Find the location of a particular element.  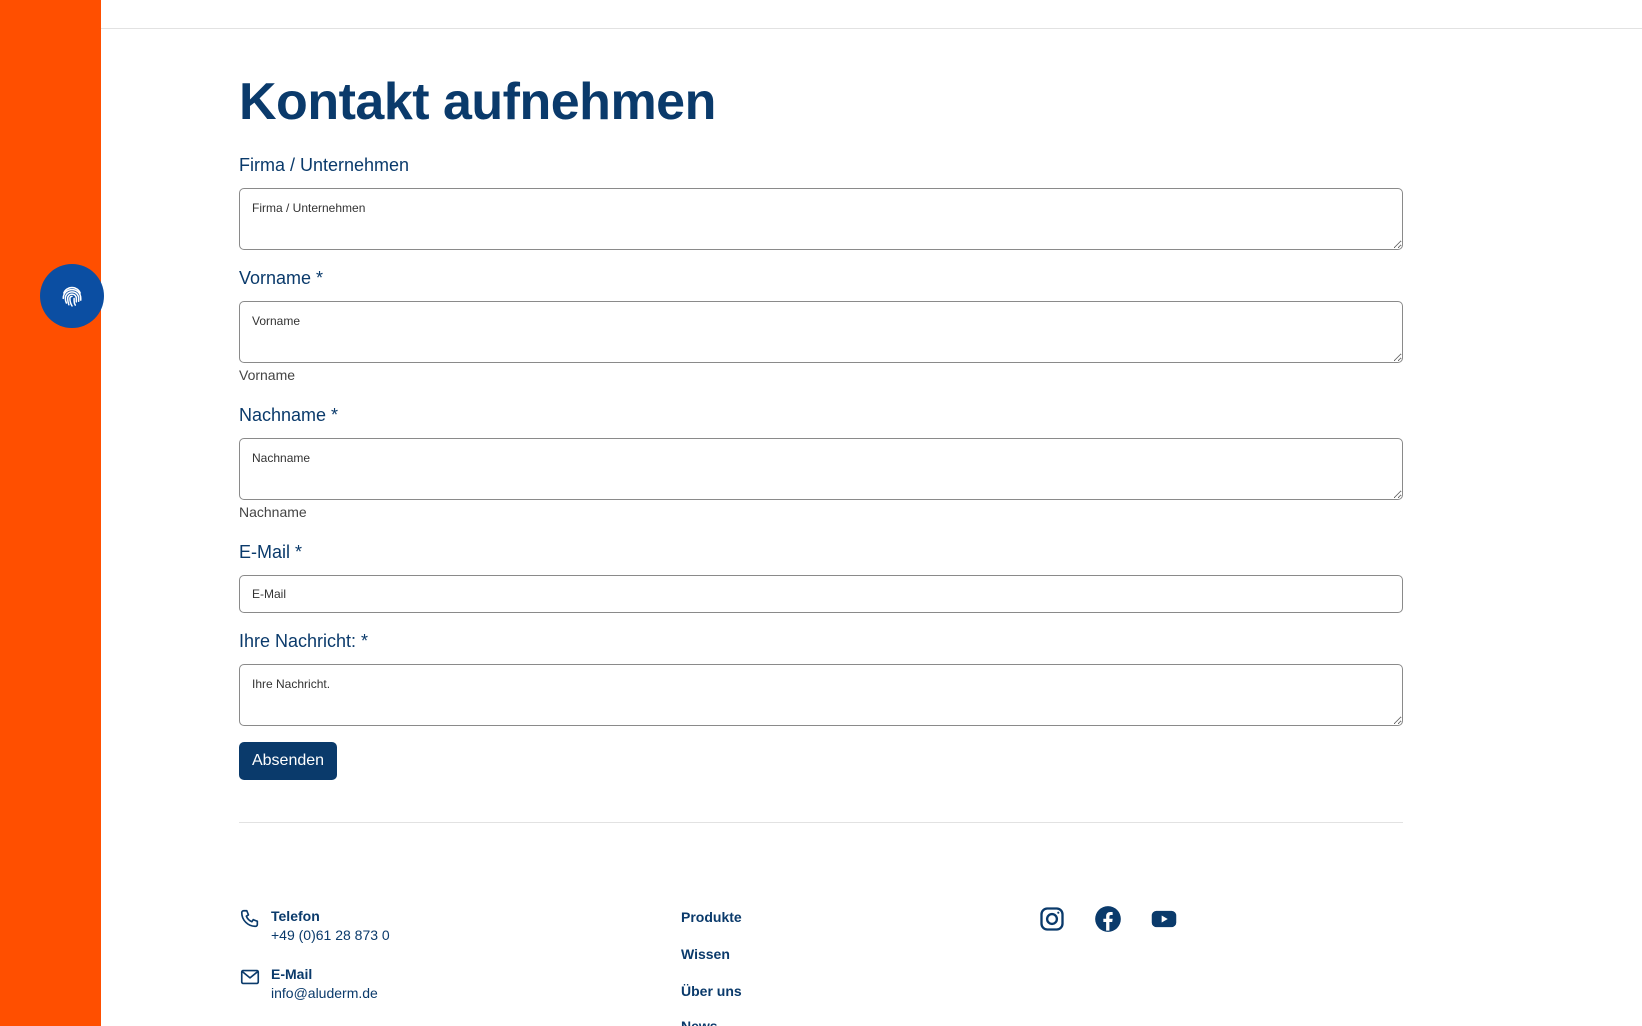

lastname-helper: Nachname is located at coordinates (273, 512).